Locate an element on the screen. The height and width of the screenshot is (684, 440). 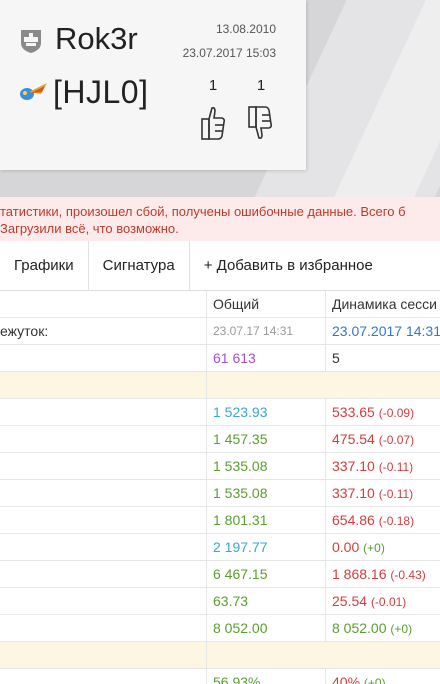
table-row: 56.93% 40% (+0) is located at coordinates (220, 676).